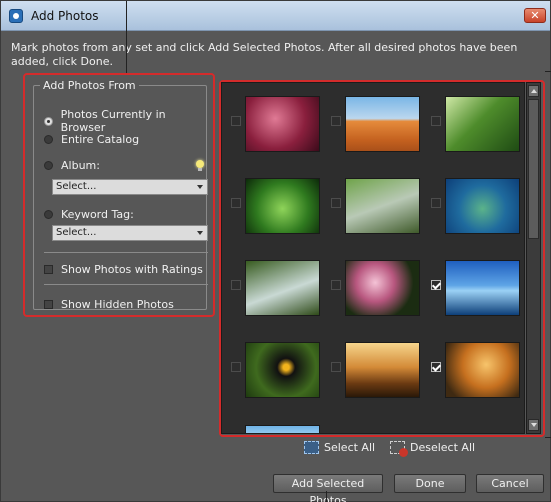 The height and width of the screenshot is (502, 551). I want to click on show-ratings-checkbox, so click(48, 269).